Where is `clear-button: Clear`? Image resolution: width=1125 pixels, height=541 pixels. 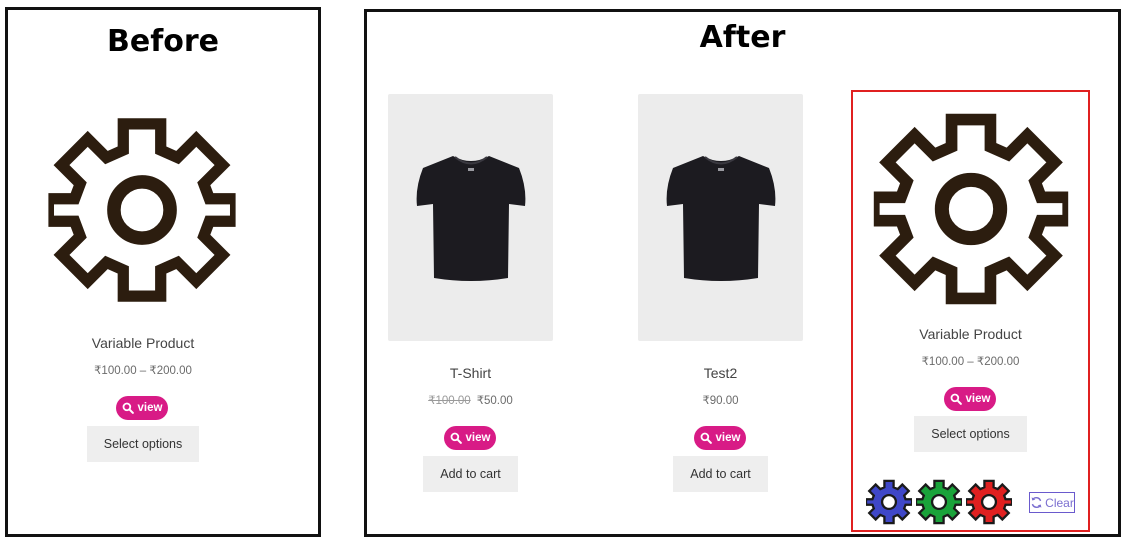 clear-button: Clear is located at coordinates (1052, 502).